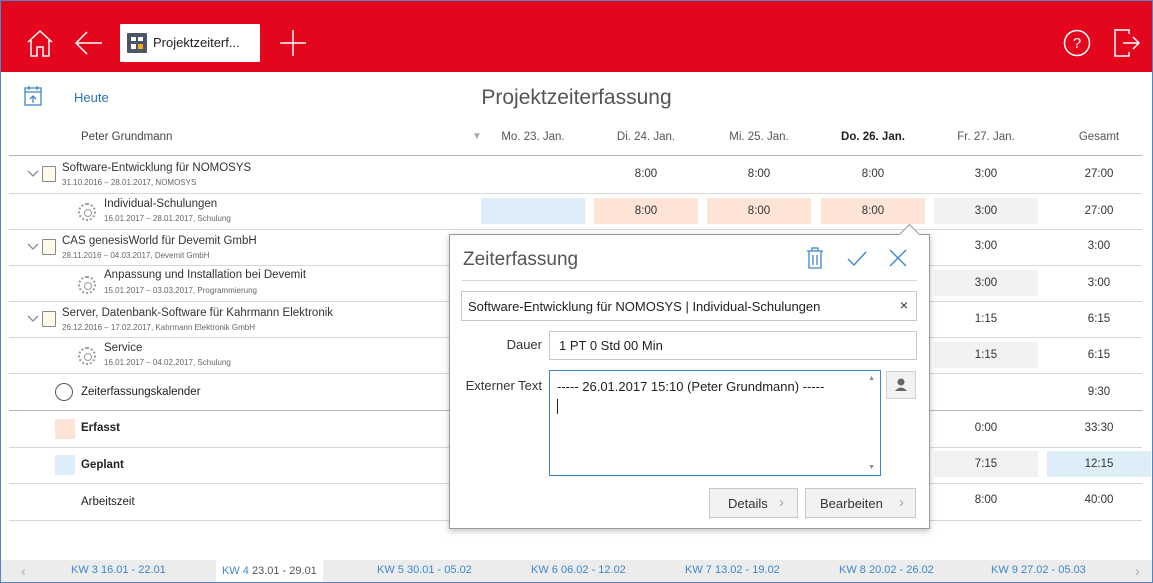  I want to click on column-header-mon: Mo. 23. Jan., so click(533, 137).